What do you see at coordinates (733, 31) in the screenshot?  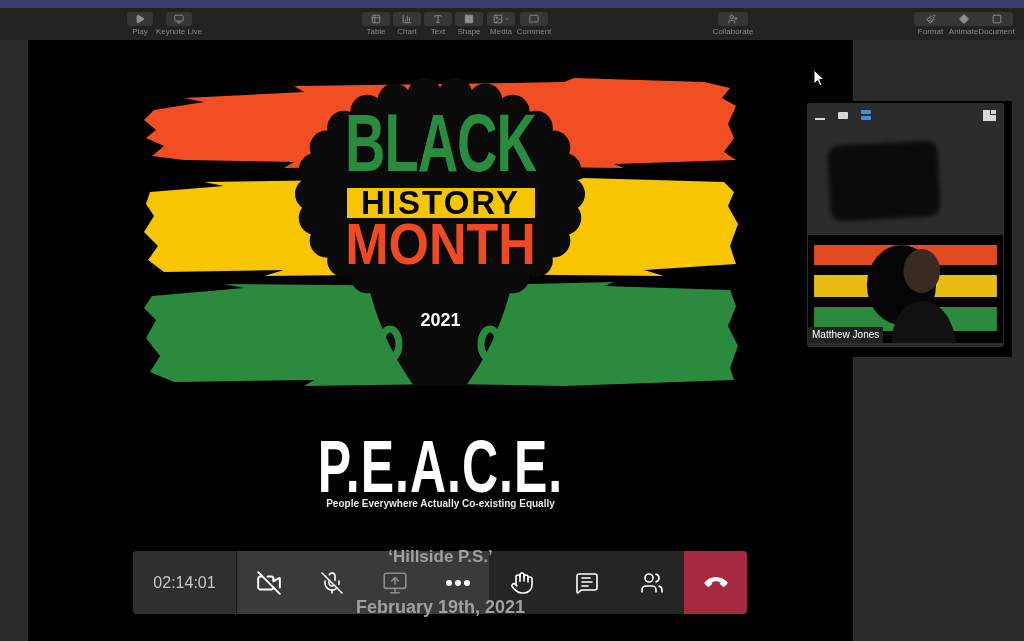 I see `toolbar-label: Collaborate` at bounding box center [733, 31].